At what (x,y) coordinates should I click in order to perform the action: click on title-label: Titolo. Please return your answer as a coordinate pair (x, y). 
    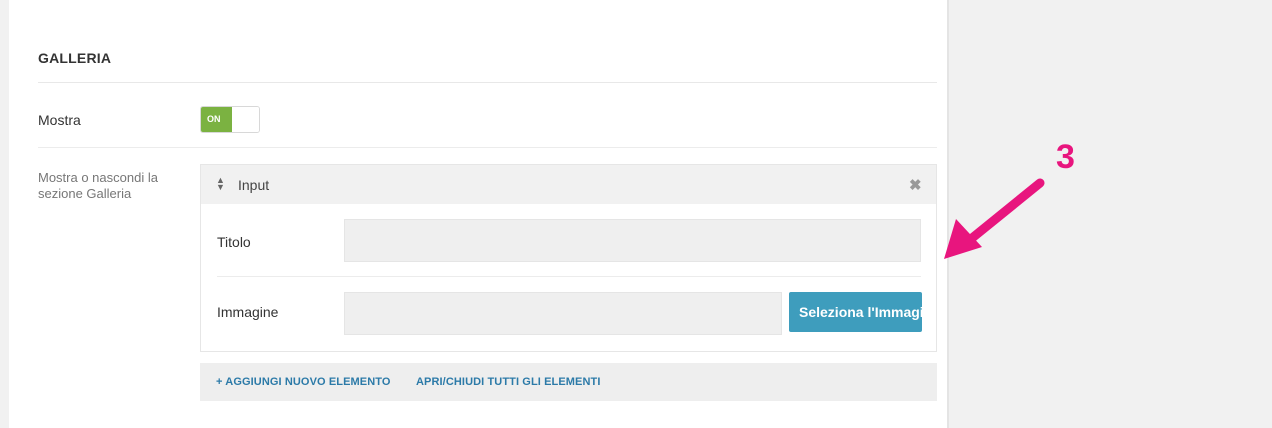
    Looking at the image, I should click on (234, 242).